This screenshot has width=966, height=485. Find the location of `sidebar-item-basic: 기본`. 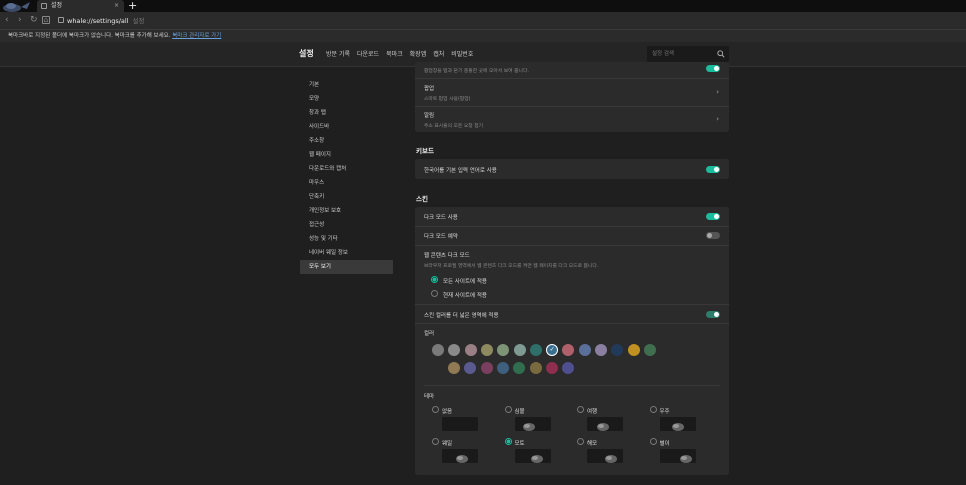

sidebar-item-basic: 기본 is located at coordinates (346, 85).